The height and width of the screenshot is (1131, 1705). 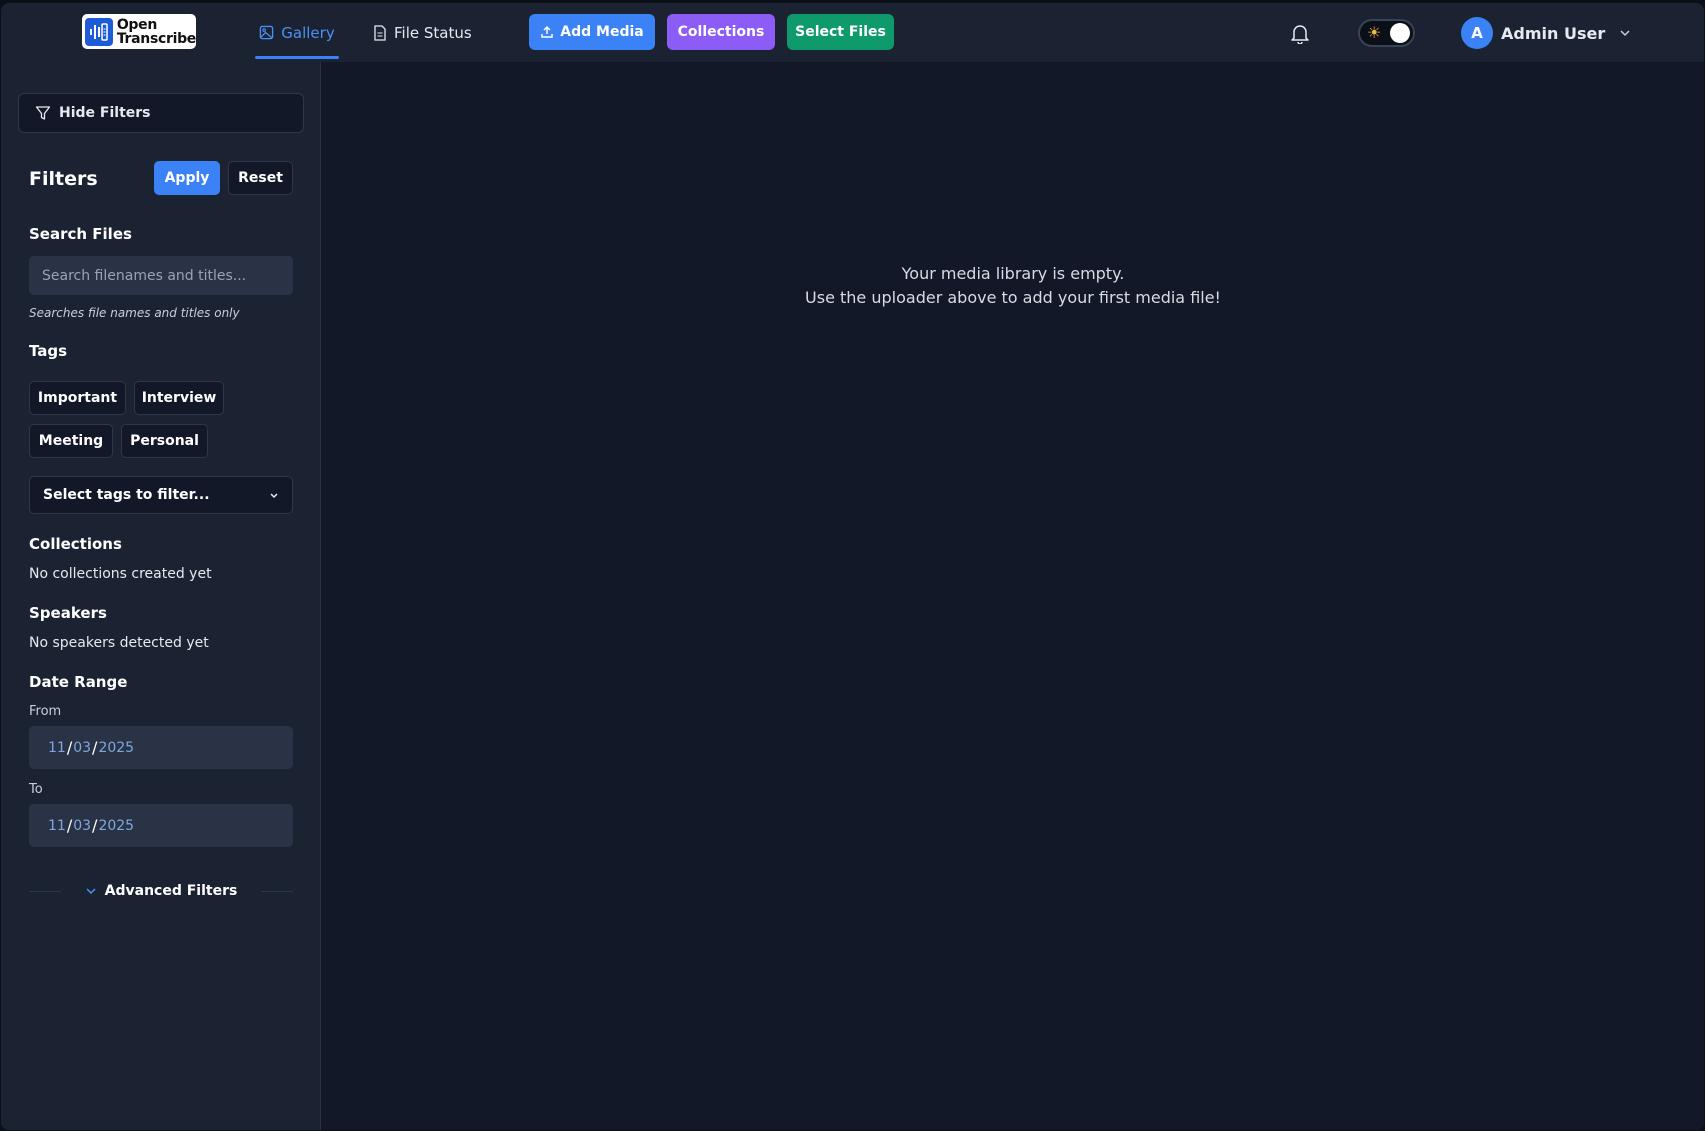 I want to click on advanced-filters-toggle: Advanced Filters, so click(x=161, y=891).